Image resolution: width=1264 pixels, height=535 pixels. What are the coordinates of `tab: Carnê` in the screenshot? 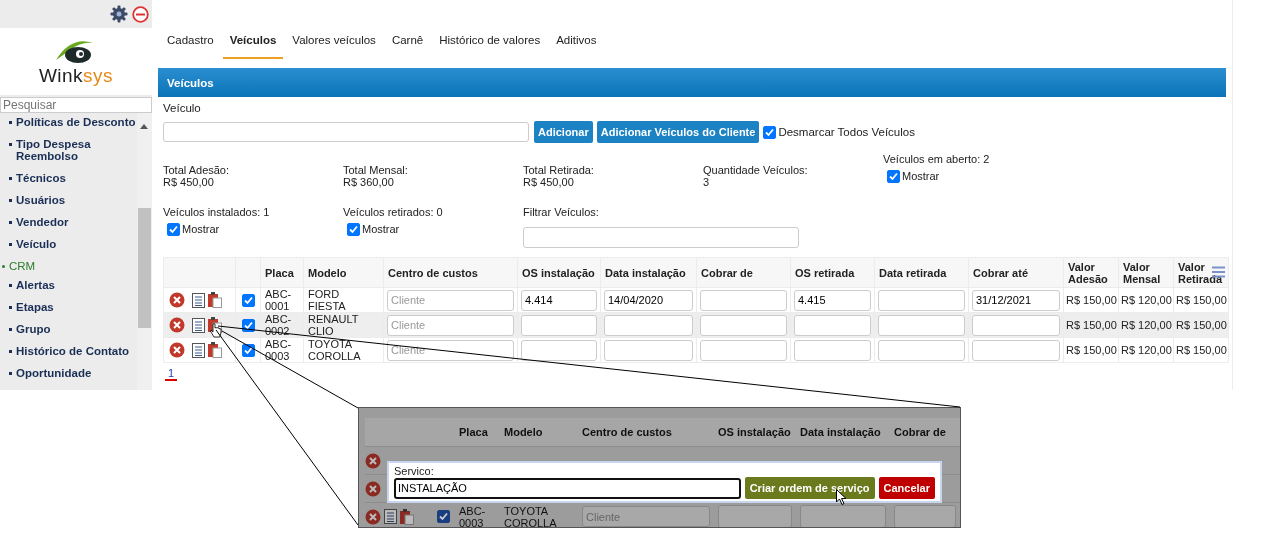 It's located at (407, 46).